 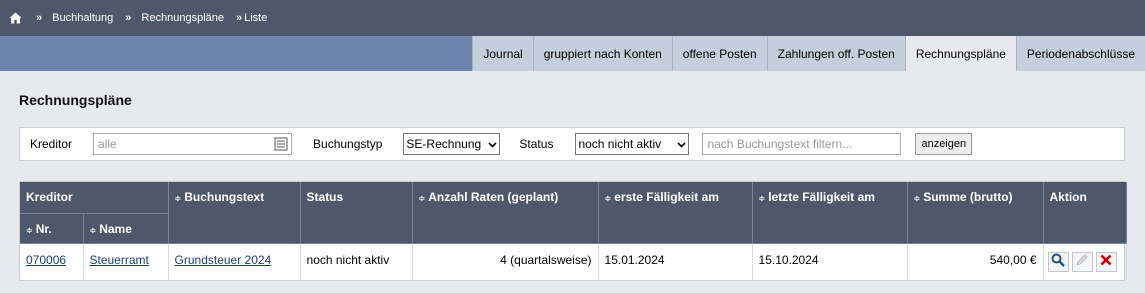 What do you see at coordinates (82, 18) in the screenshot?
I see `breadcrumb-item-buchhaltung: Buchhaltung` at bounding box center [82, 18].